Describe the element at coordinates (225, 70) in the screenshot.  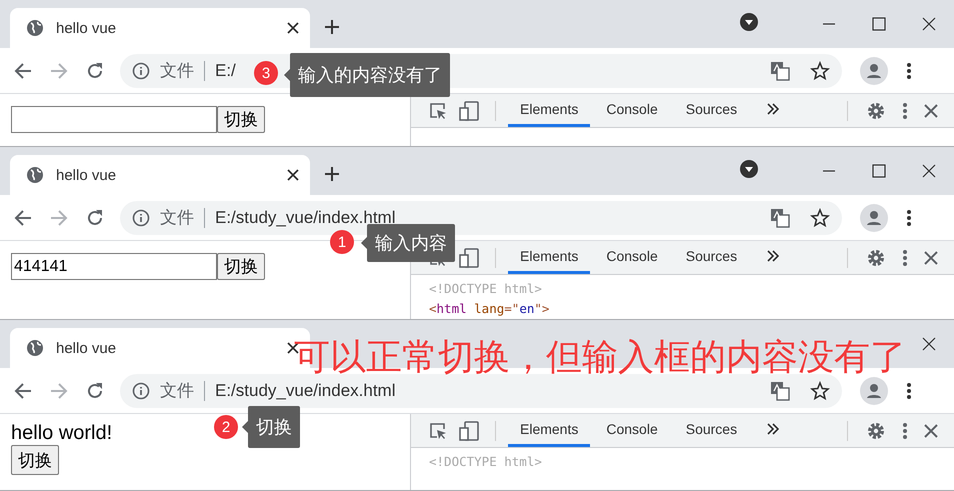
I see `url-text: E:/` at that location.